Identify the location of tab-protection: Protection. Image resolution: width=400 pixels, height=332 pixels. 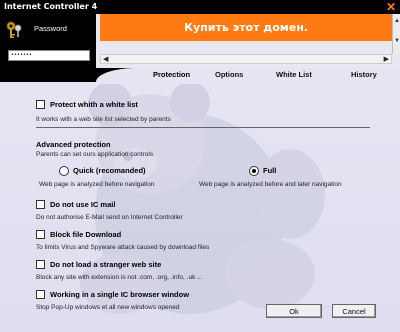
(171, 74).